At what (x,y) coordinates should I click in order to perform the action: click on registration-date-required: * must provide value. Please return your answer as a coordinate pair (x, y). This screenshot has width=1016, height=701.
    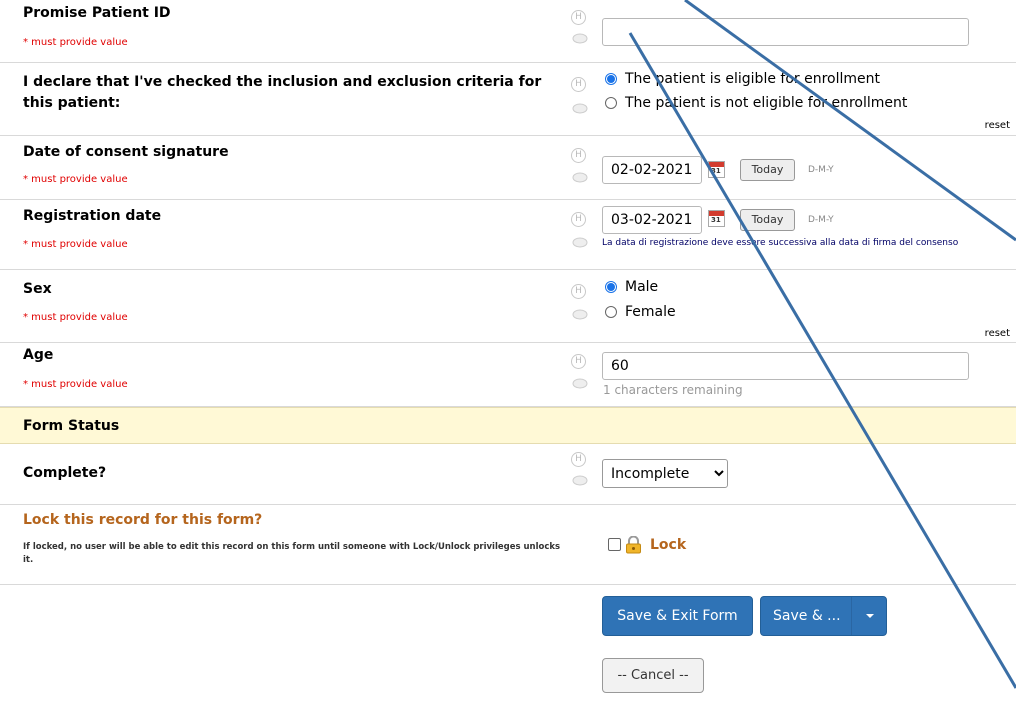
    Looking at the image, I should click on (75, 244).